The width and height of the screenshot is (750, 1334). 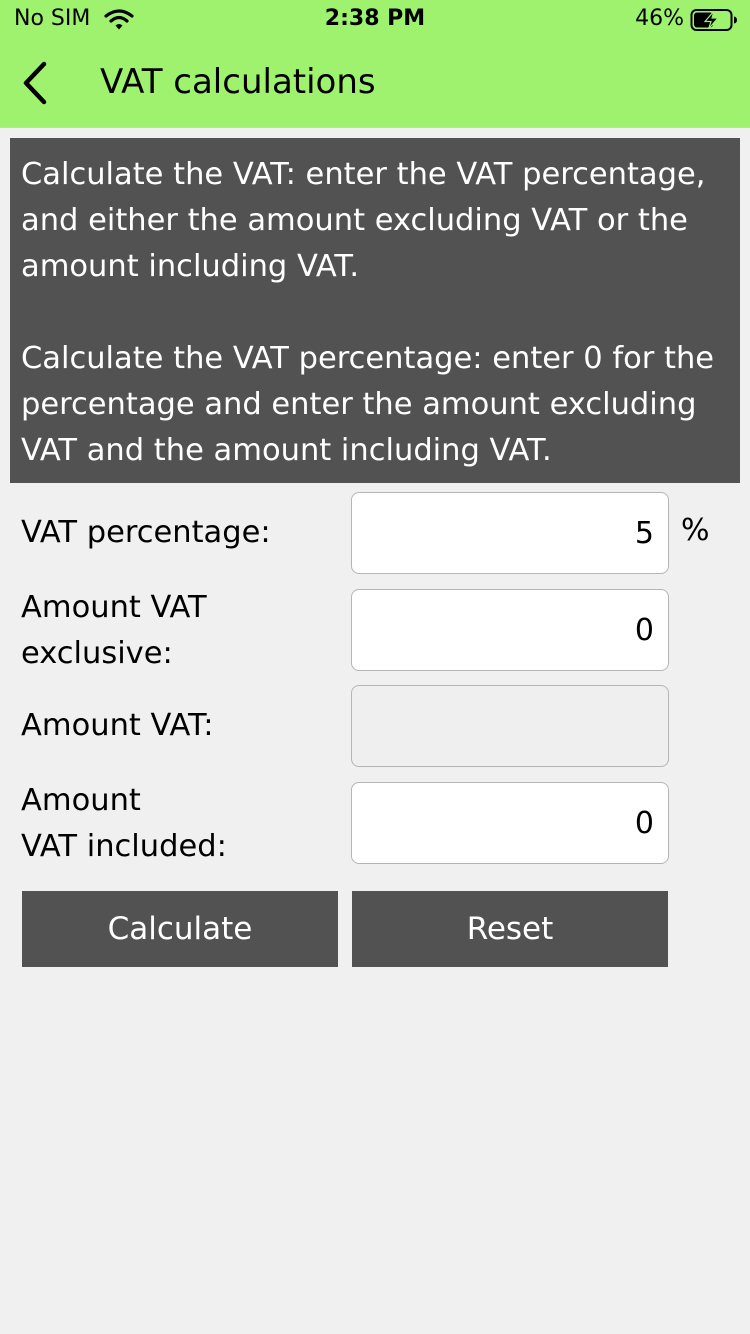 I want to click on vat-percentage-input, so click(x=510, y=533).